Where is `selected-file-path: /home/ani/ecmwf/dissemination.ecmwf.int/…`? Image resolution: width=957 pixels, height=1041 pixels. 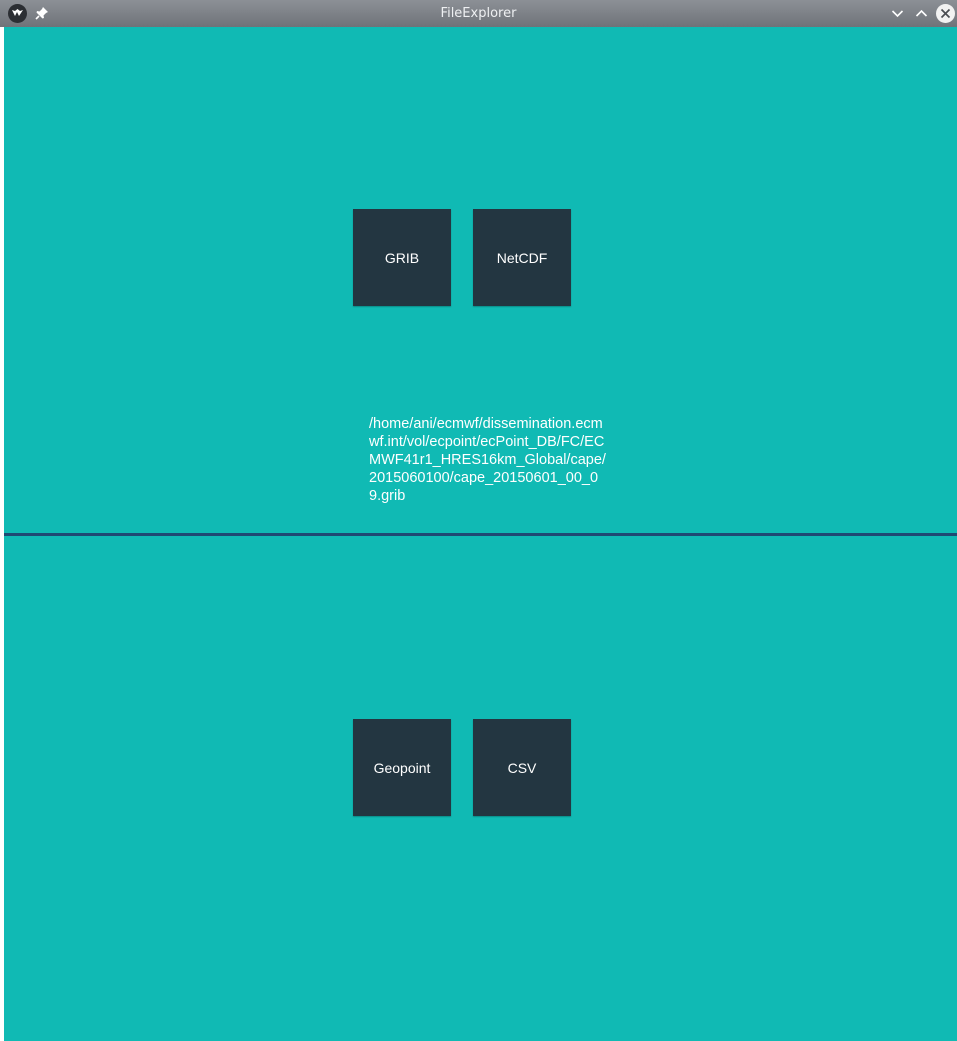 selected-file-path: /home/ani/ecmwf/dissemination.ecmwf.int/… is located at coordinates (487, 460).